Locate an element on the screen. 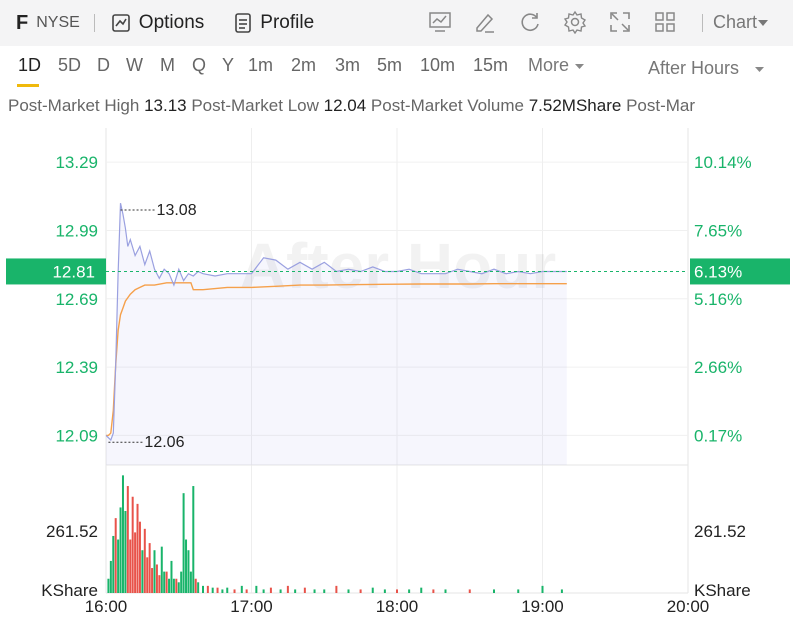  refresh-icon is located at coordinates (531, 23).